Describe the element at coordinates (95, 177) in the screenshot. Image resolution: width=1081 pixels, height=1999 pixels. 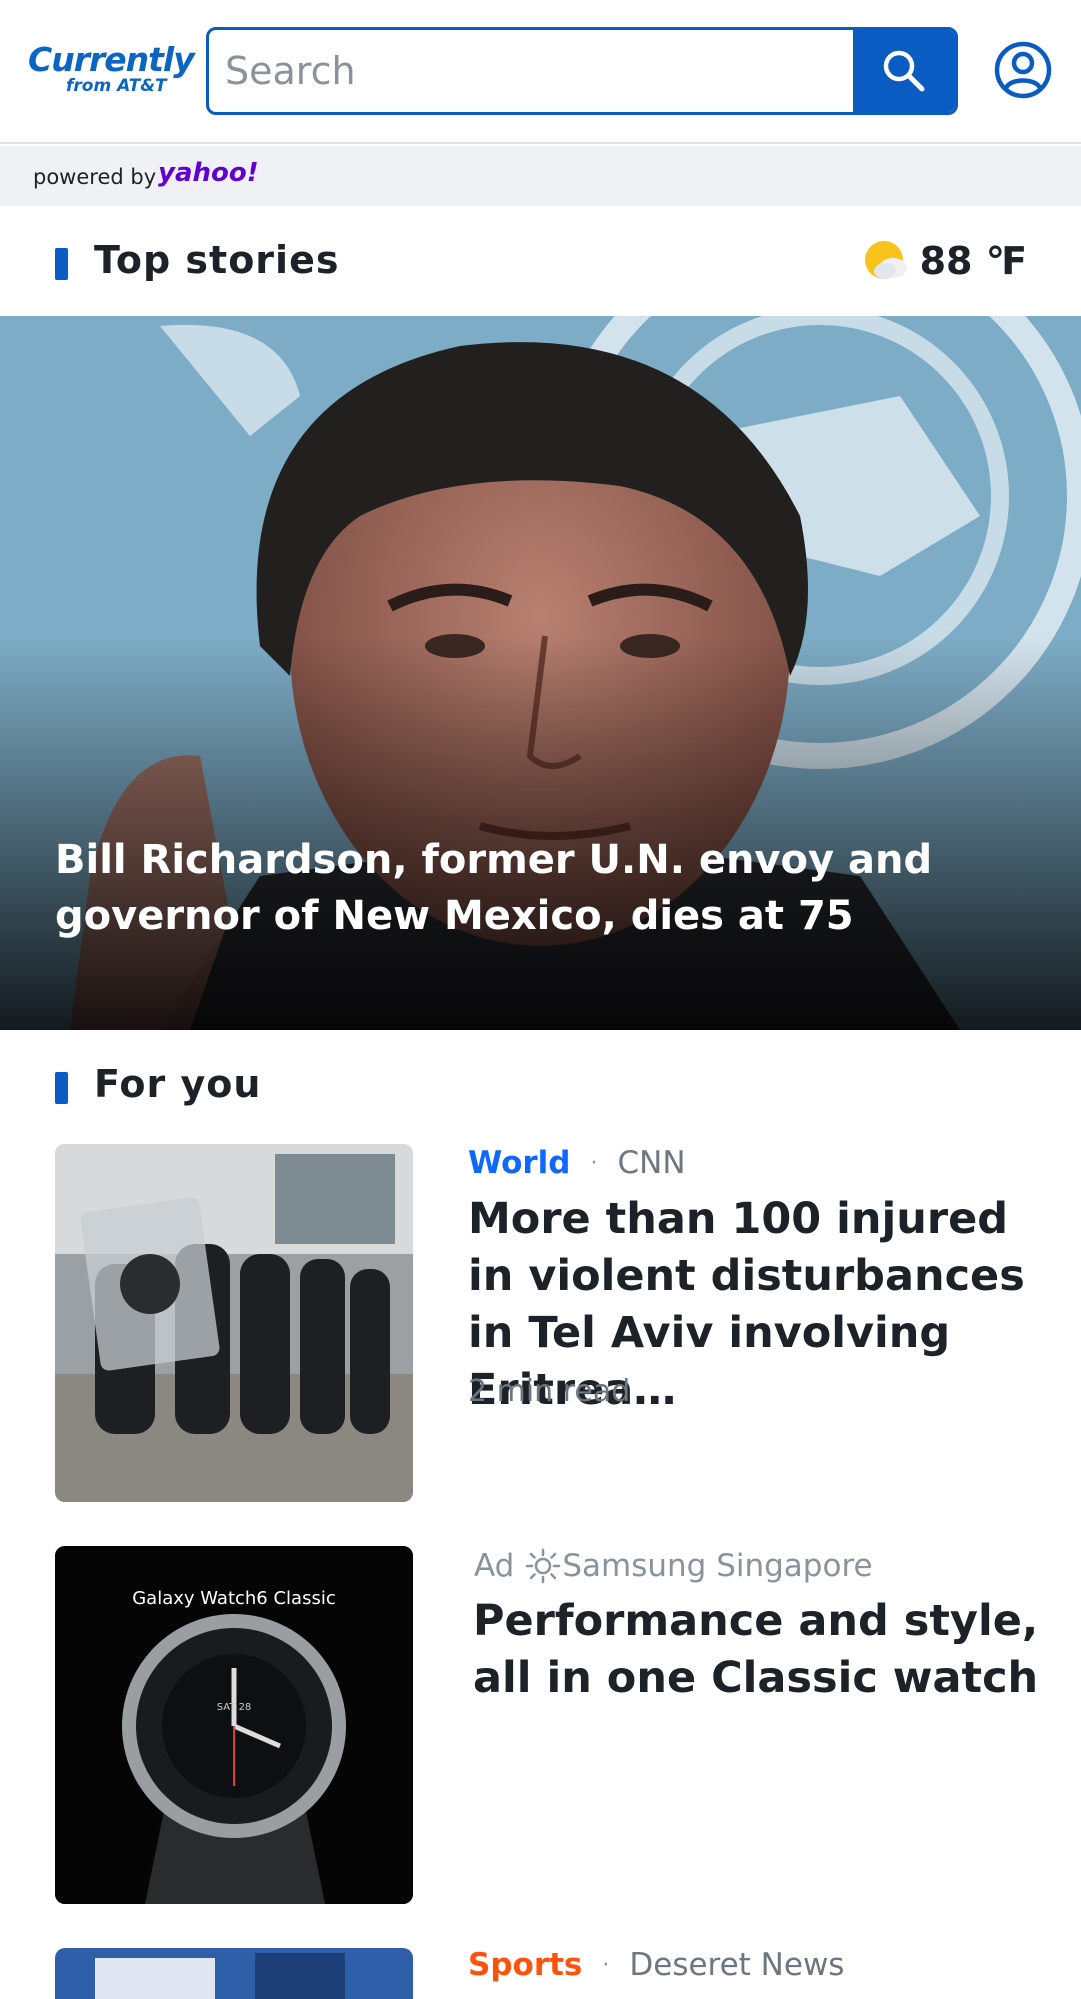
I see `powered-by-text: powered by` at that location.